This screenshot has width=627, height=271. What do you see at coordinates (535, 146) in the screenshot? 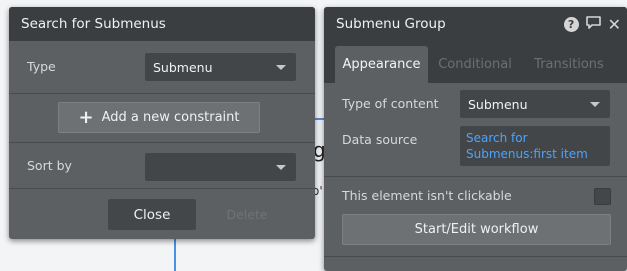
I see `data-source-expression: Search for Submenus:first item` at bounding box center [535, 146].